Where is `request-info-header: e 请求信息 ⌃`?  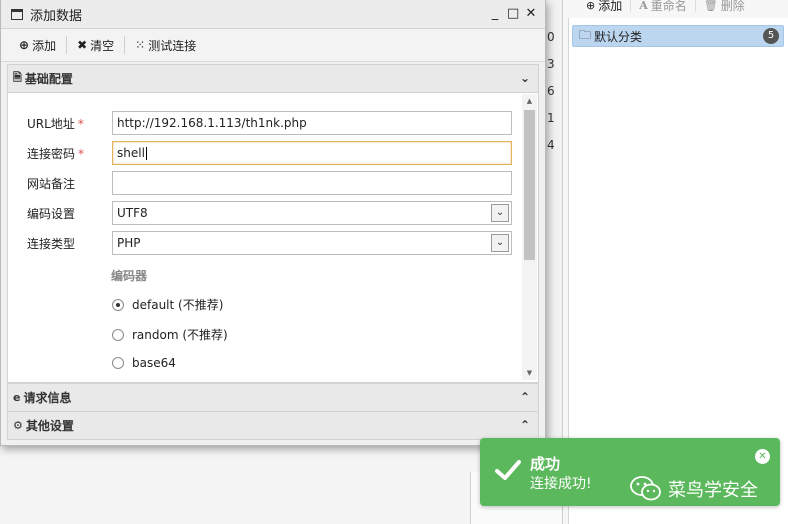 request-info-header: e 请求信息 ⌃ is located at coordinates (273, 397).